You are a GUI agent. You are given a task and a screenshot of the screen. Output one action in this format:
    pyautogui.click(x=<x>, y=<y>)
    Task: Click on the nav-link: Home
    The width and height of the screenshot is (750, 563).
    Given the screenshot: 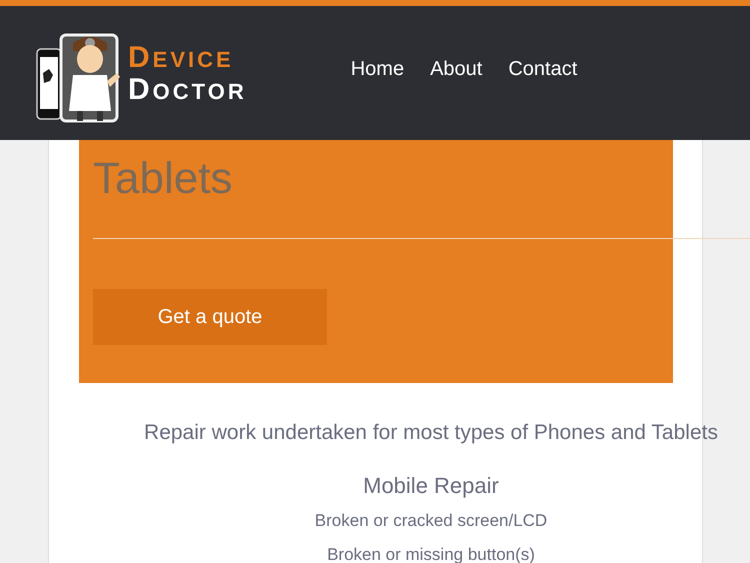 What is the action you would take?
    pyautogui.click(x=377, y=69)
    